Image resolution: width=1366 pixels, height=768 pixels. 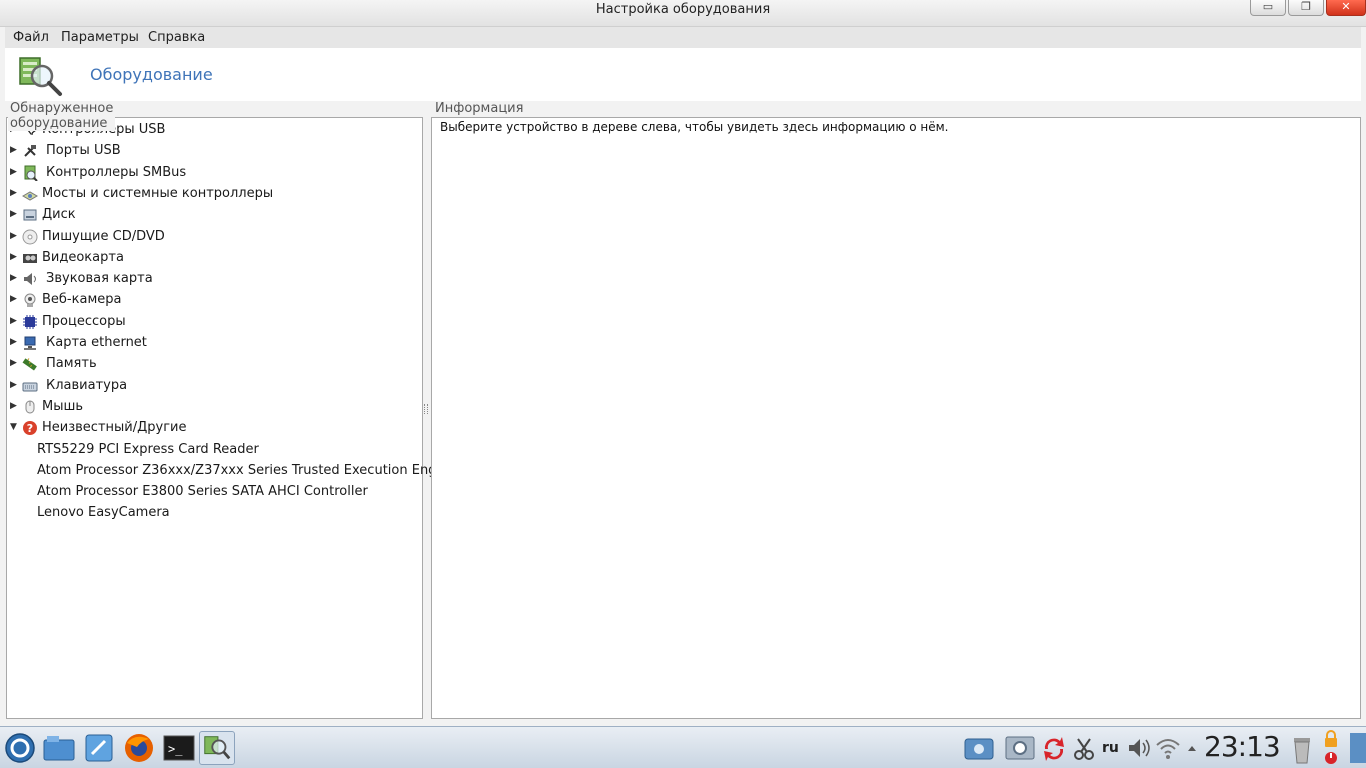 I want to click on power-icon, so click(x=1357, y=747).